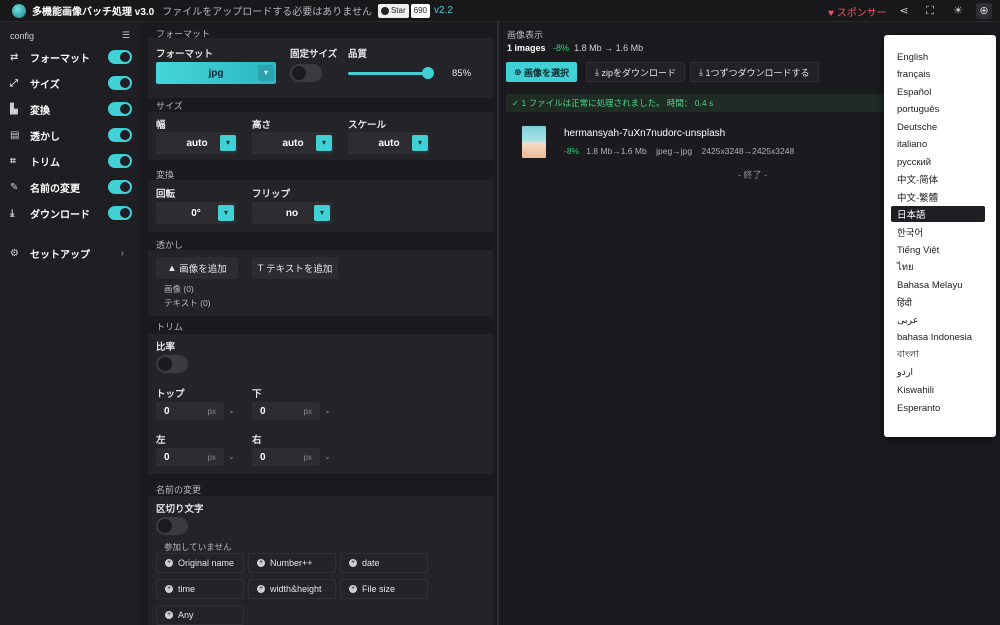  I want to click on scale-label: スケール, so click(367, 125).